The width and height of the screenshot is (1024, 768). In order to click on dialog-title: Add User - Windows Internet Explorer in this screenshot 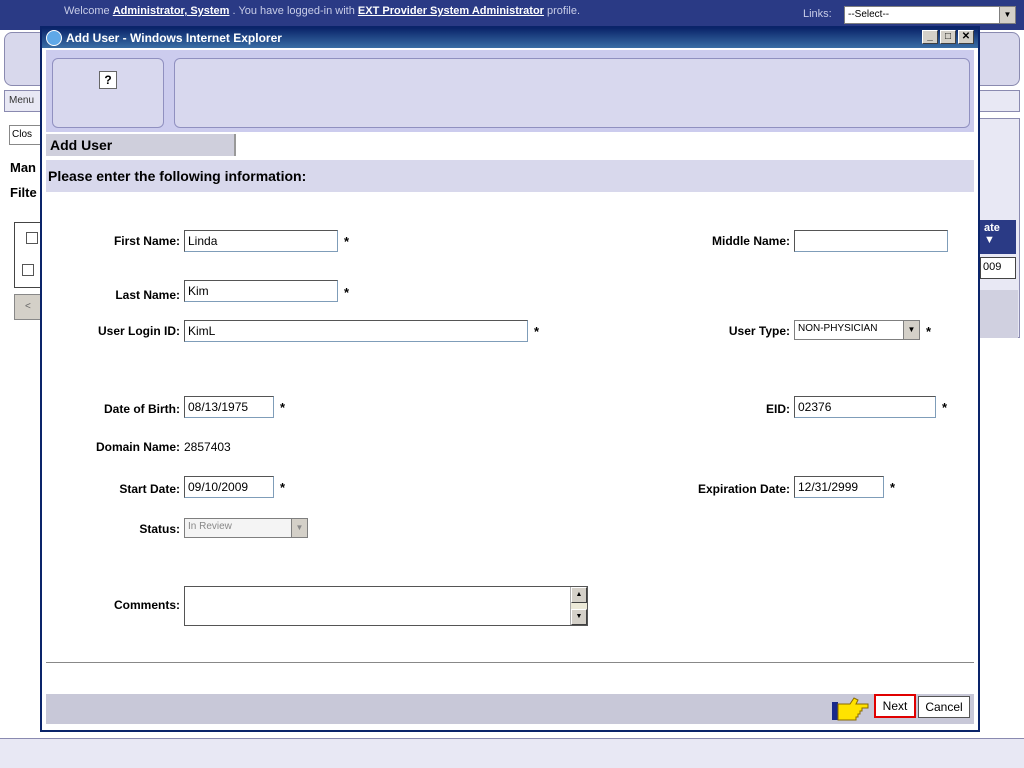, I will do `click(174, 38)`.